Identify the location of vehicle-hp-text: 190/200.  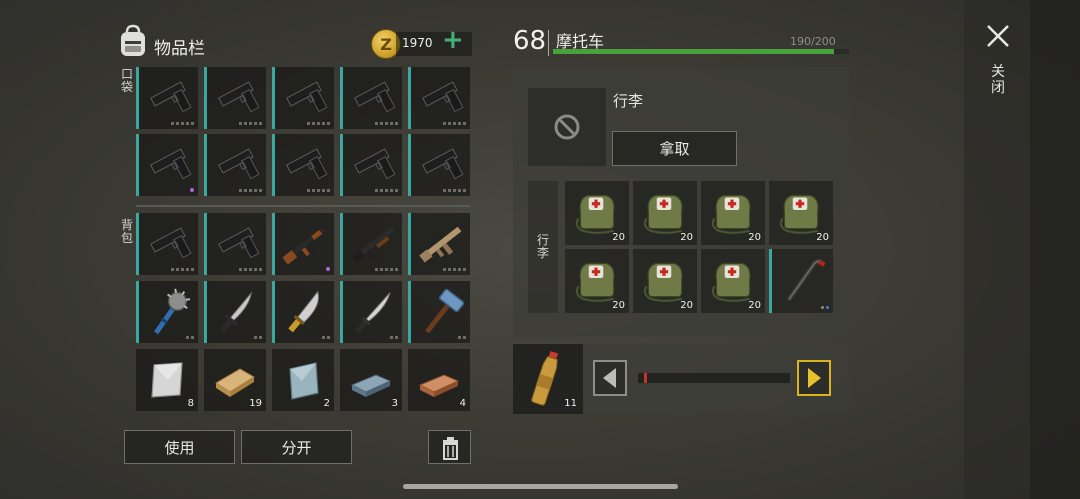
(813, 41).